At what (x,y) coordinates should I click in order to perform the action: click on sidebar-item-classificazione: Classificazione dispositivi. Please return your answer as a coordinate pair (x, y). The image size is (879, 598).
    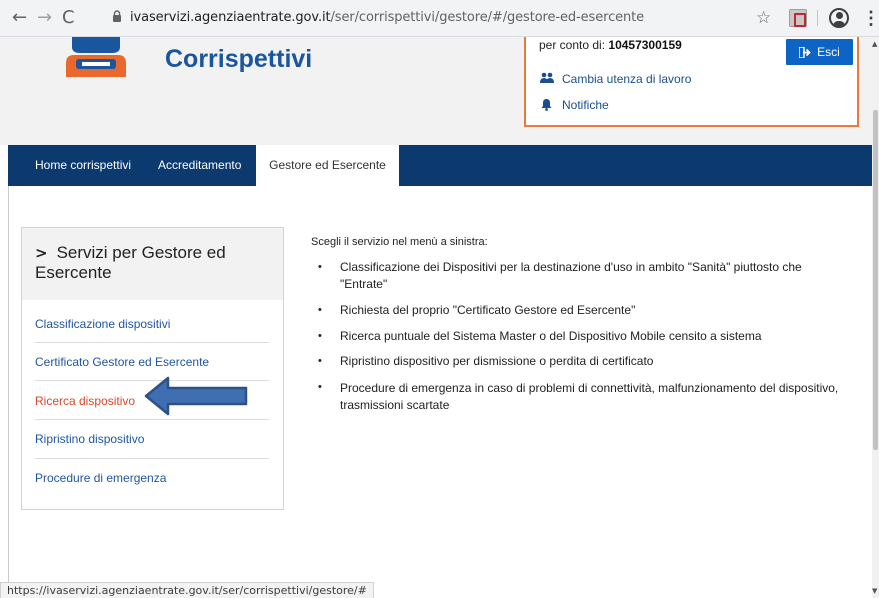
    Looking at the image, I should click on (102, 324).